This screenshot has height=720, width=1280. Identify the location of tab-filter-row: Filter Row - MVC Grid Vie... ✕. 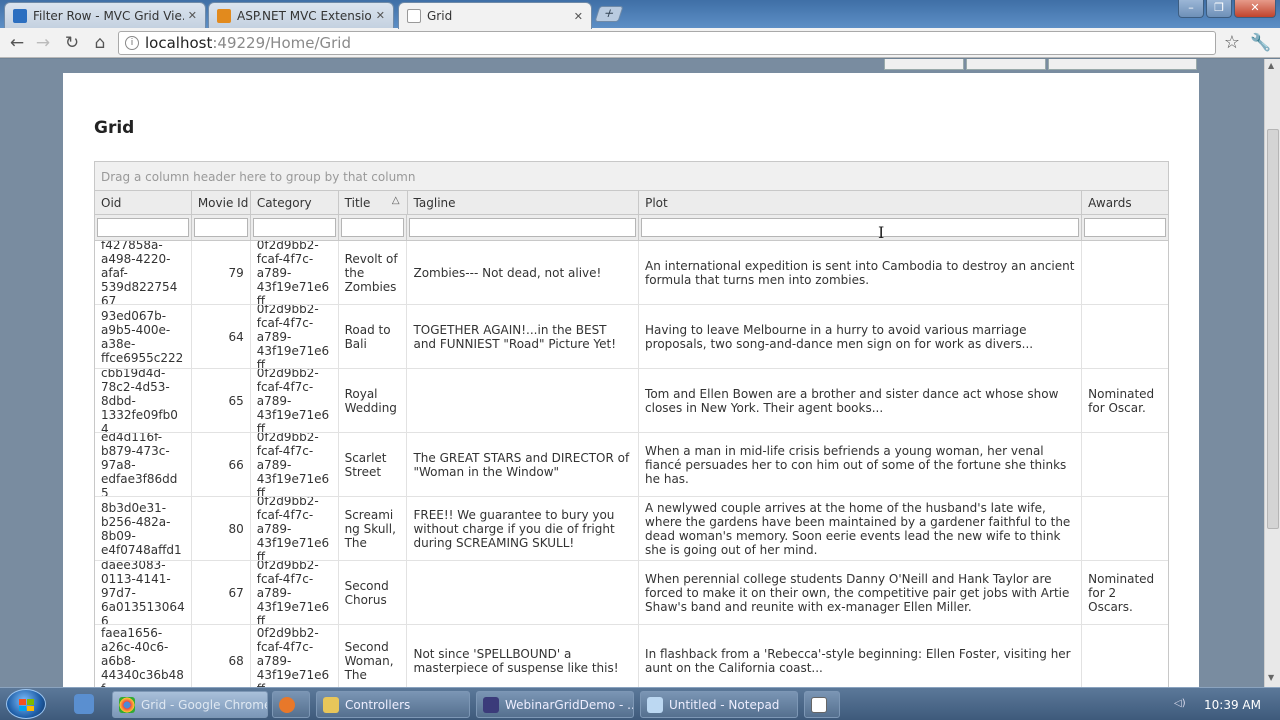
(105, 15).